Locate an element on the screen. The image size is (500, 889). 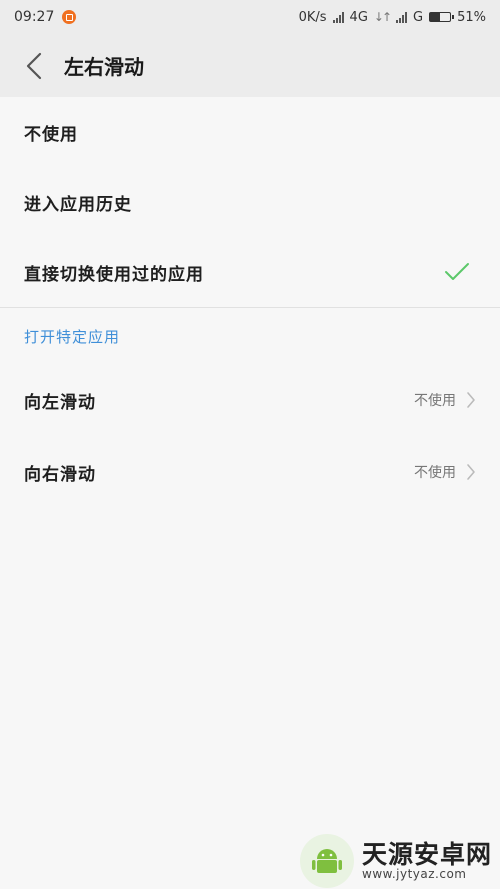
status-right: 0K/s 4G ↓↑ G 51% is located at coordinates (392, 17).